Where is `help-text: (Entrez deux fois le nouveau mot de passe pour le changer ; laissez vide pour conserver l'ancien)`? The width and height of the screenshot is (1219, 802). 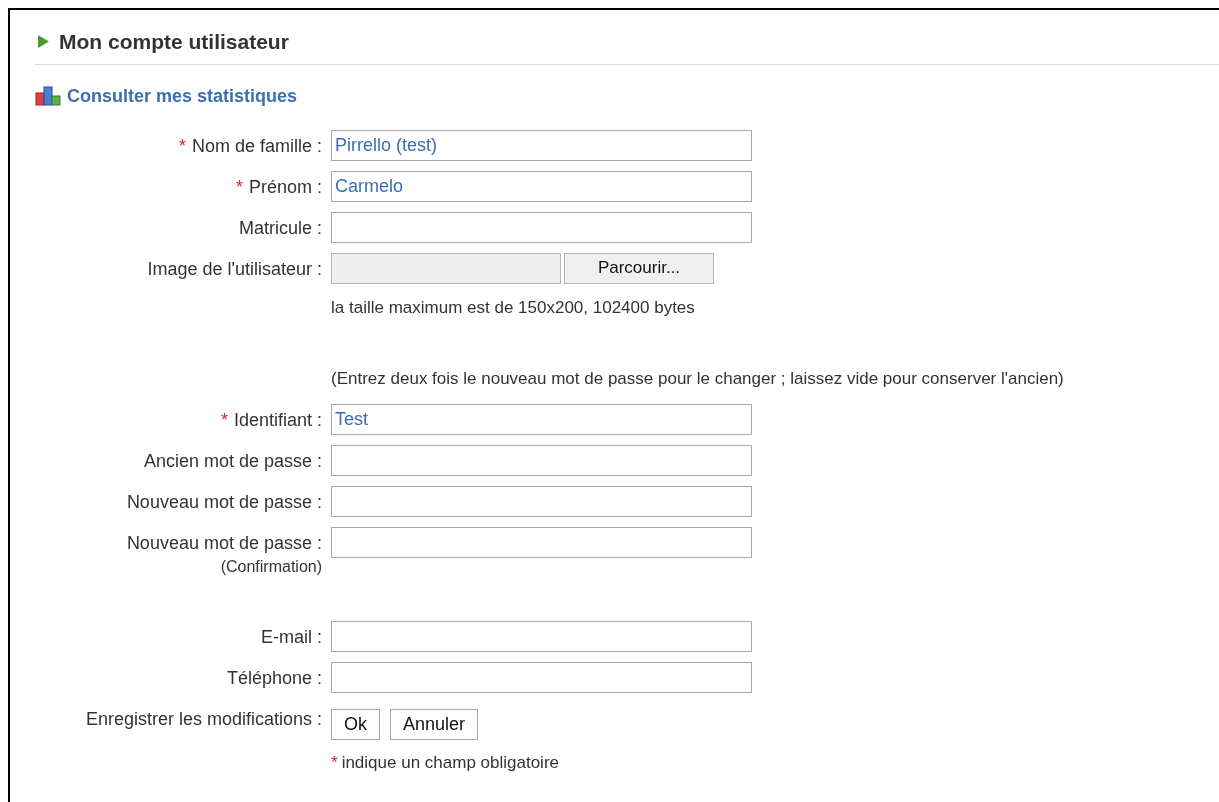 help-text: (Entrez deux fois le nouveau mot de passe pour le changer ; laissez vide pour conserver l'ancien) is located at coordinates (697, 378).